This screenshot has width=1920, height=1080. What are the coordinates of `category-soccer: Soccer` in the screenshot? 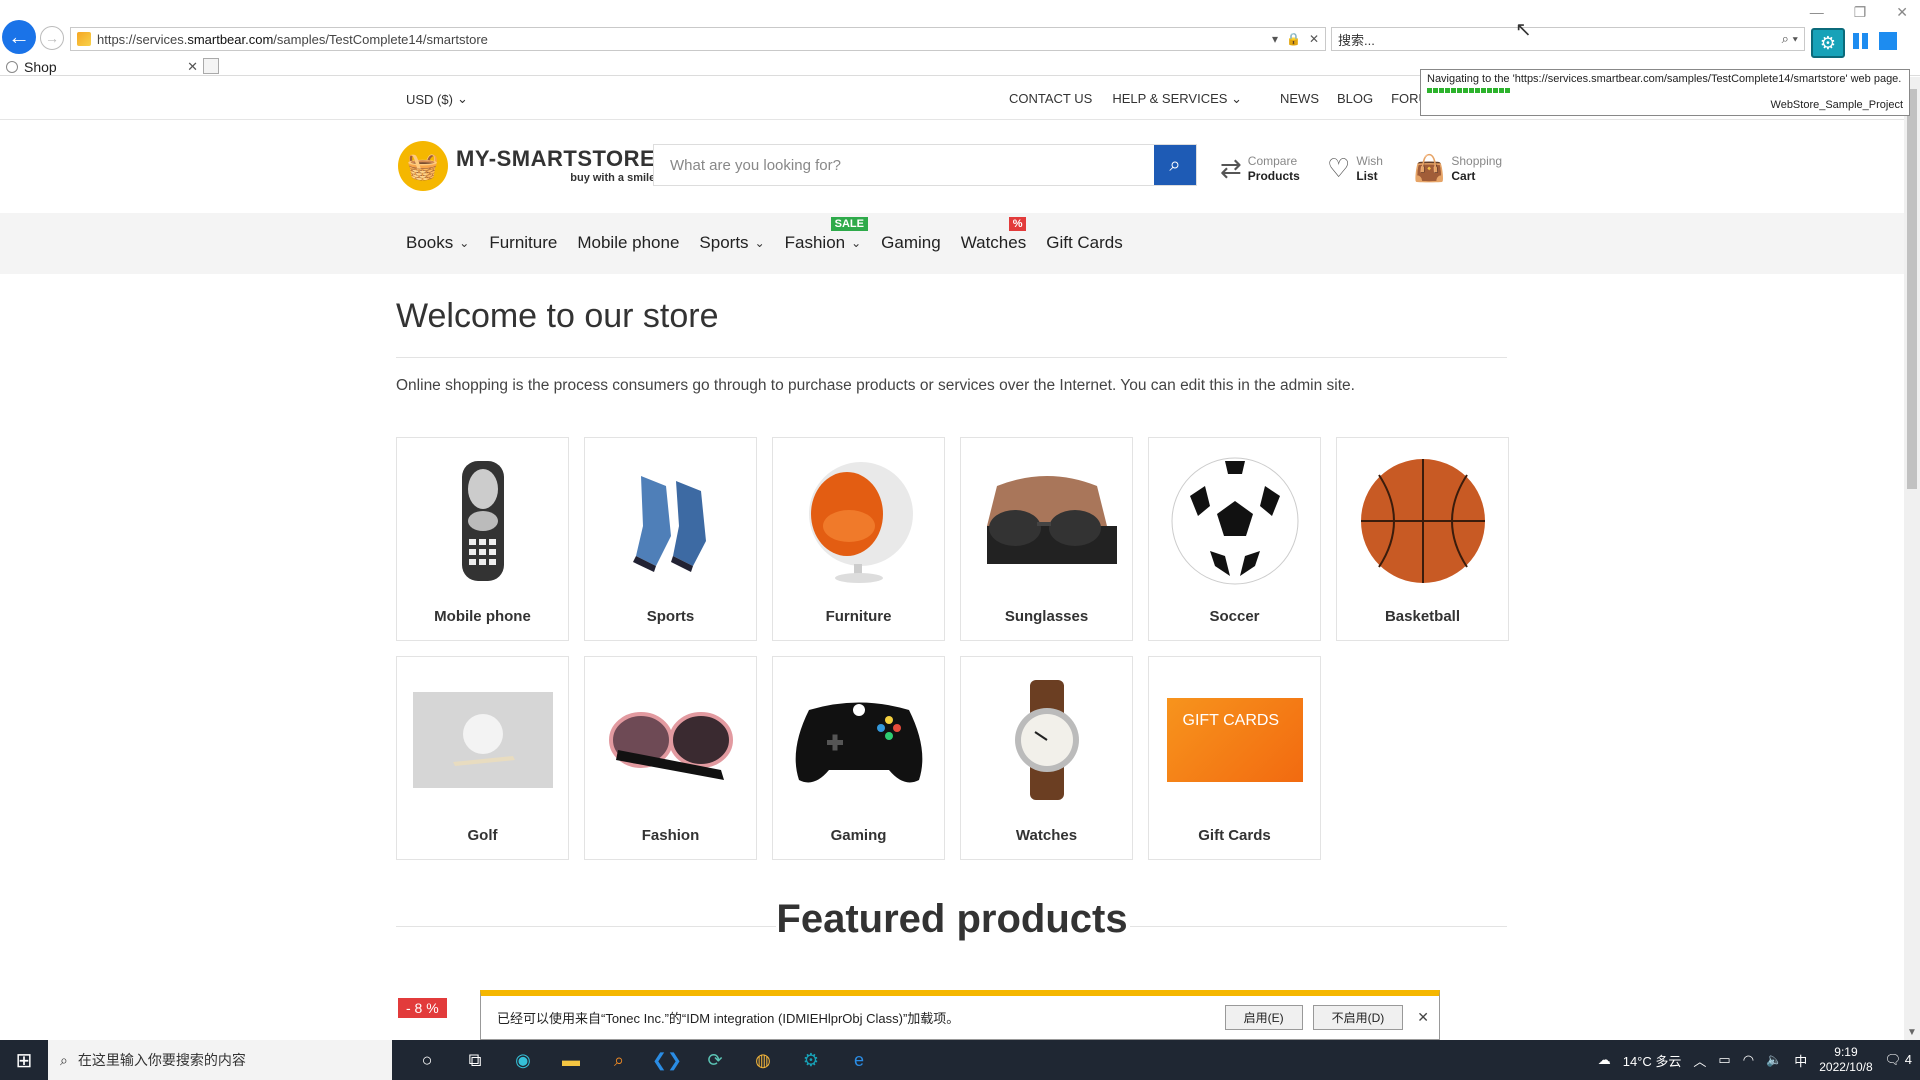 It's located at (1234, 539).